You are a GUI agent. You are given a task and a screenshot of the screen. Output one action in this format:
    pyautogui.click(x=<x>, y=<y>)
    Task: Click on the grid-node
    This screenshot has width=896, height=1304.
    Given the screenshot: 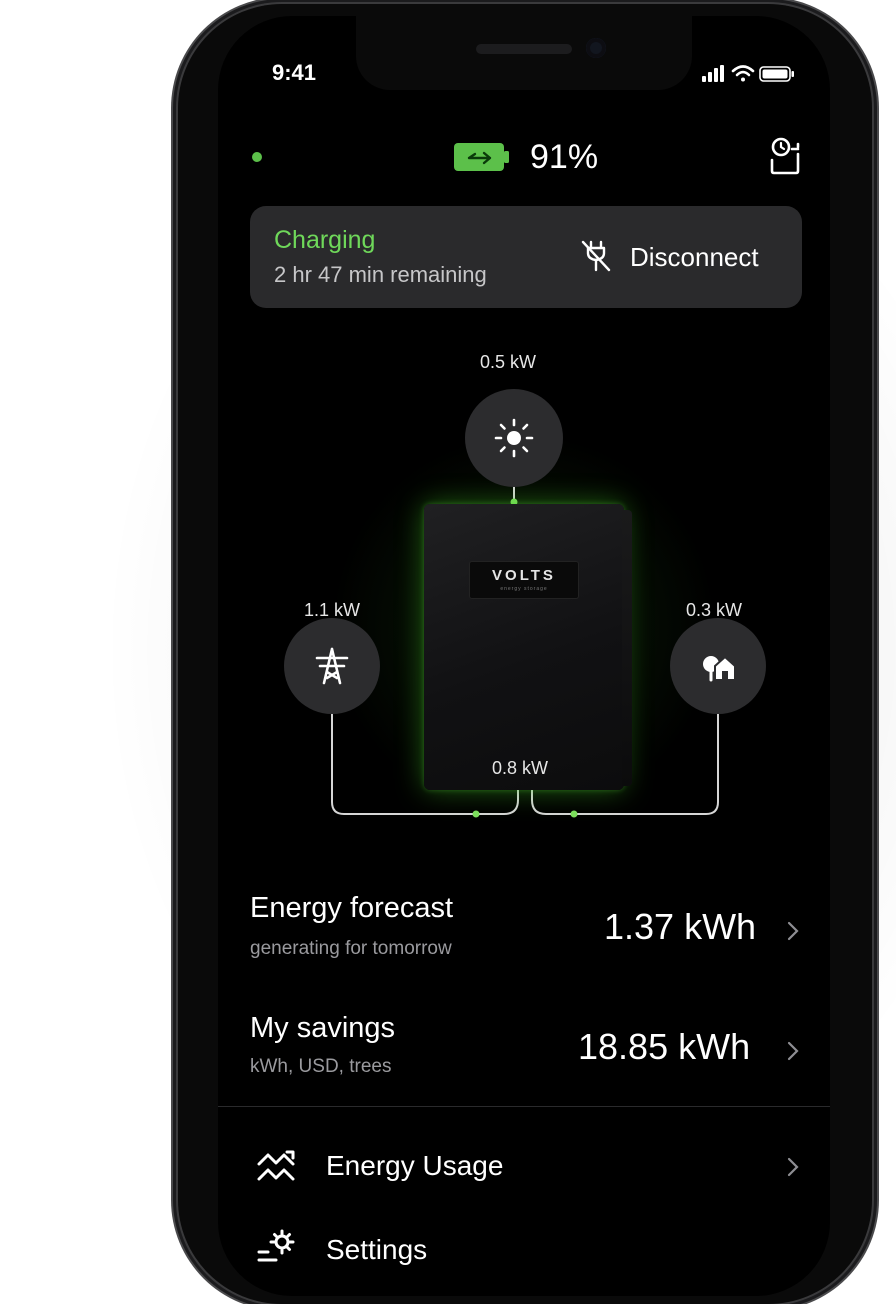 What is the action you would take?
    pyautogui.click(x=332, y=666)
    